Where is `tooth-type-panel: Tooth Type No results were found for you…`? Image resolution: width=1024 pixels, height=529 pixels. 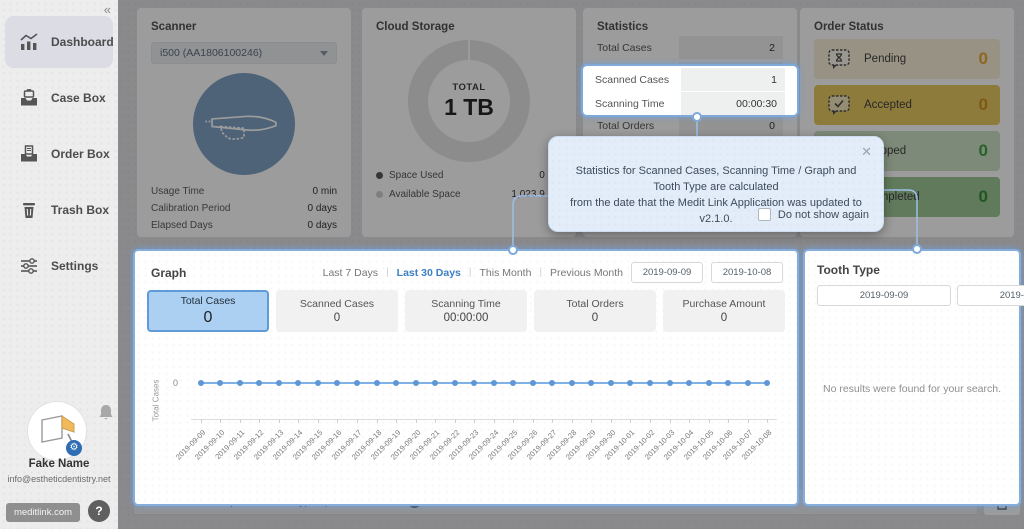 tooth-type-panel: Tooth Type No results were found for you… is located at coordinates (913, 377).